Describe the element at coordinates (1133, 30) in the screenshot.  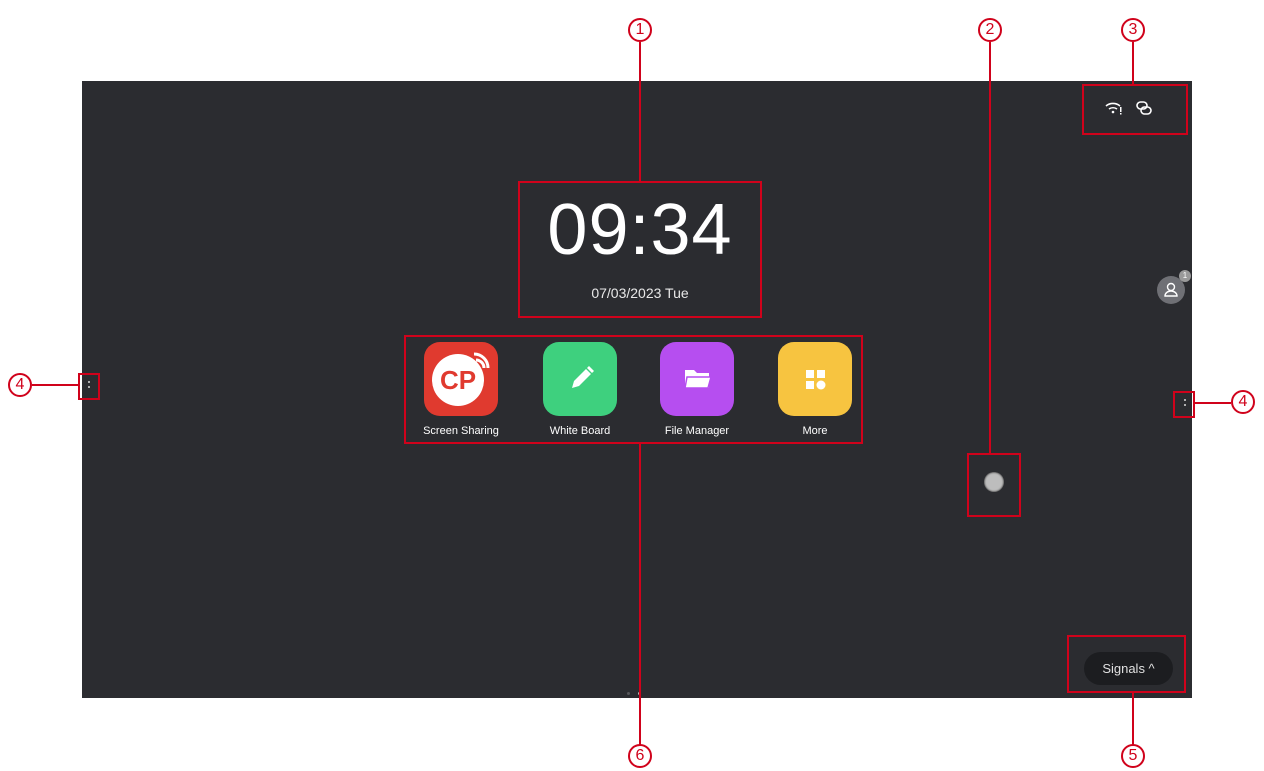
I see `callout-number: 3` at that location.